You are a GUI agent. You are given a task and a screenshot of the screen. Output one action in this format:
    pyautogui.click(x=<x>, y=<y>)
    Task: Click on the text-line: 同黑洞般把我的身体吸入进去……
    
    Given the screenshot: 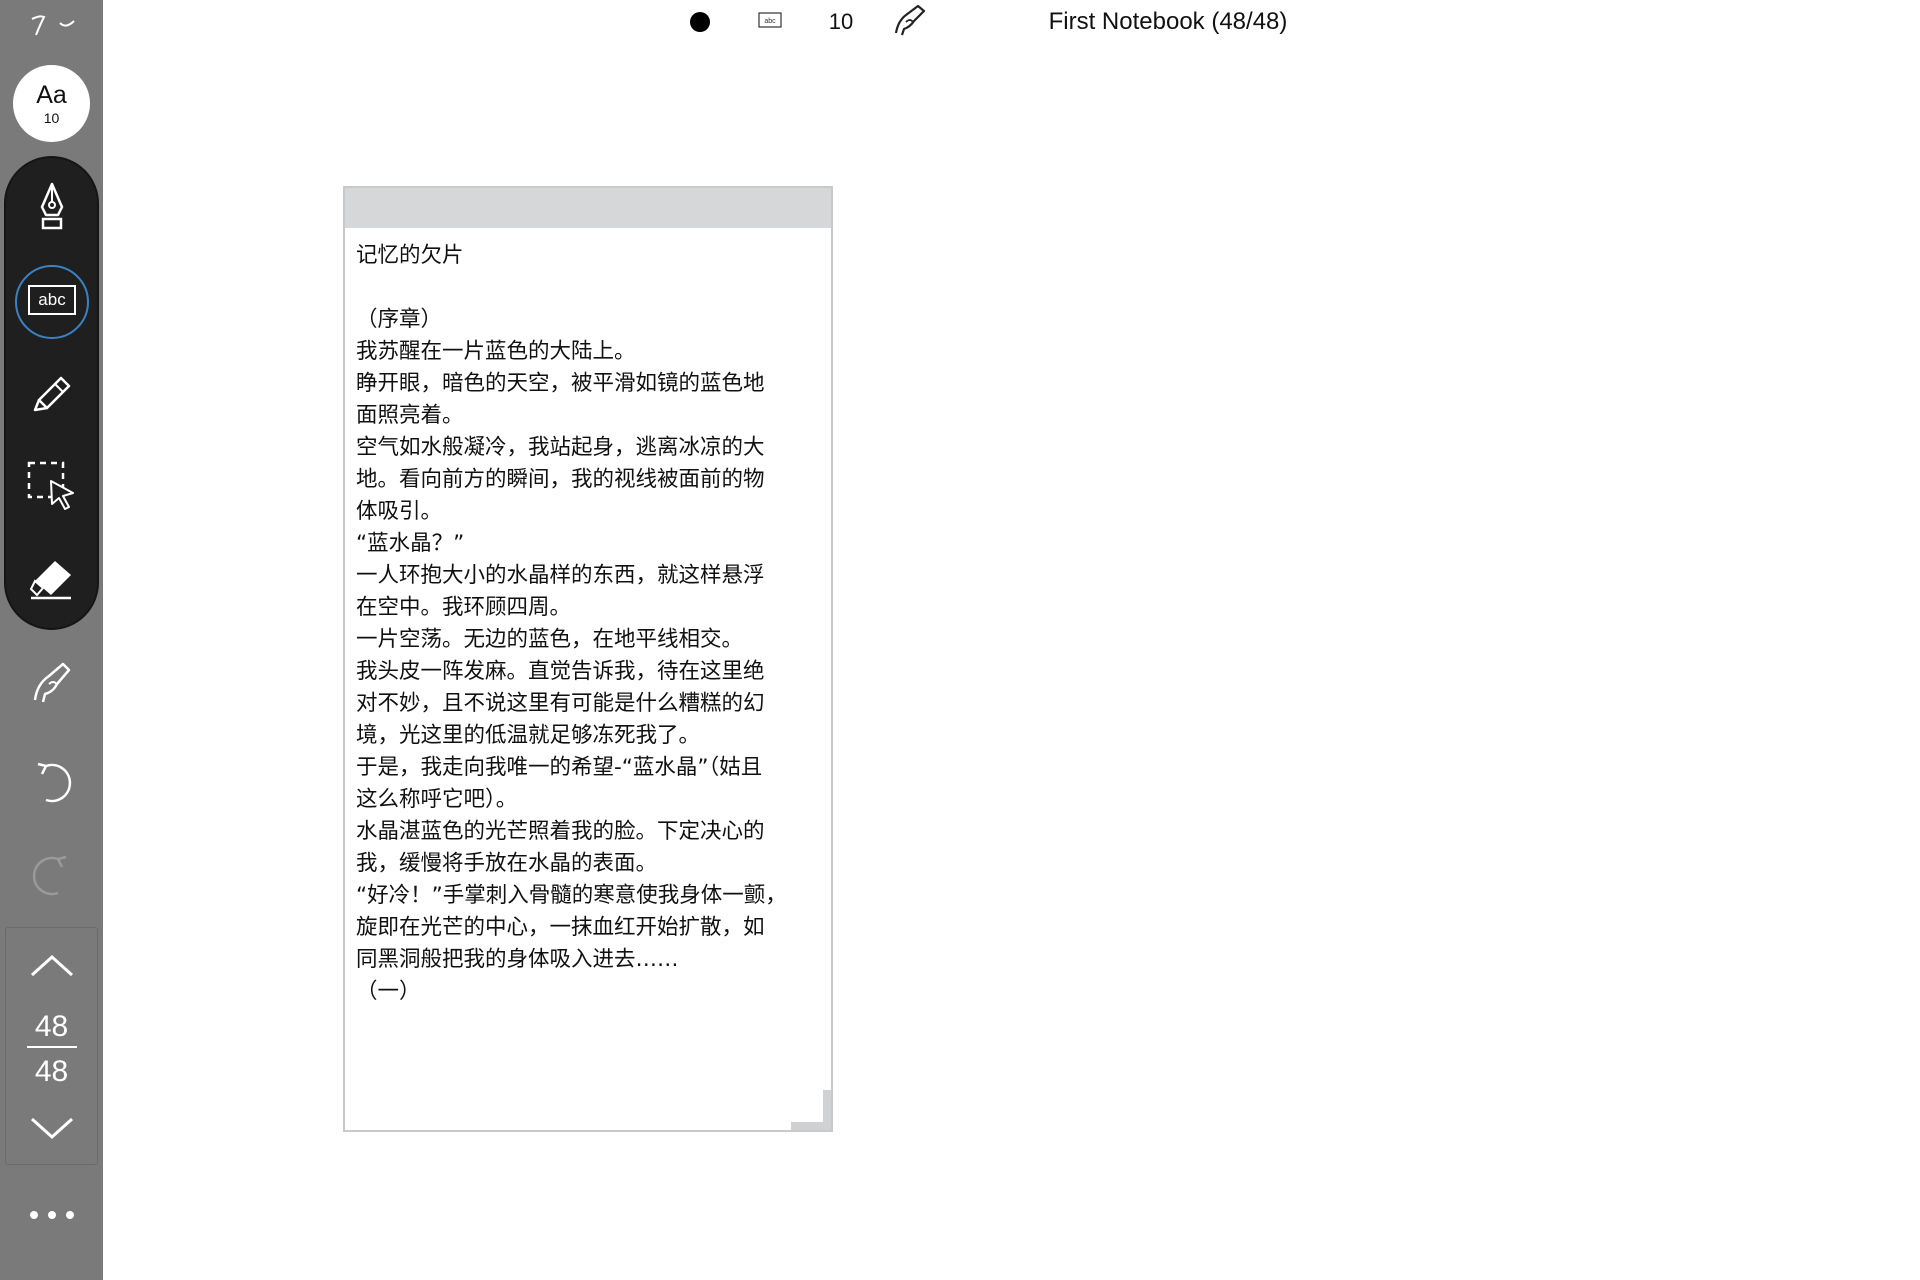 What is the action you would take?
    pyautogui.click(x=517, y=959)
    